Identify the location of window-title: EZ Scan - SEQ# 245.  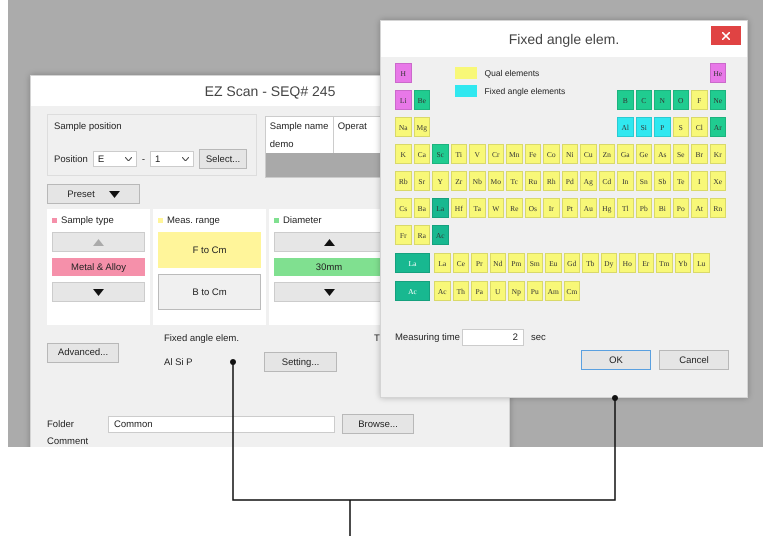
(270, 91).